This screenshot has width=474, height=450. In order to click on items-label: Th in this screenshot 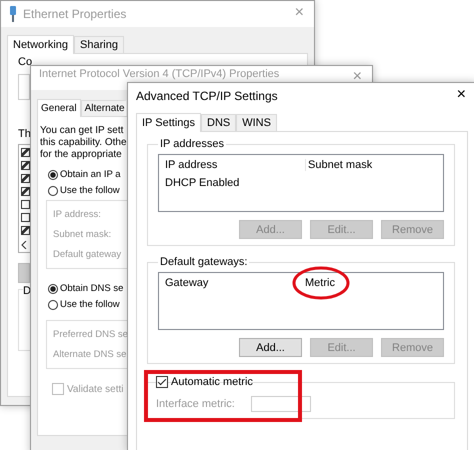, I will do `click(24, 134)`.